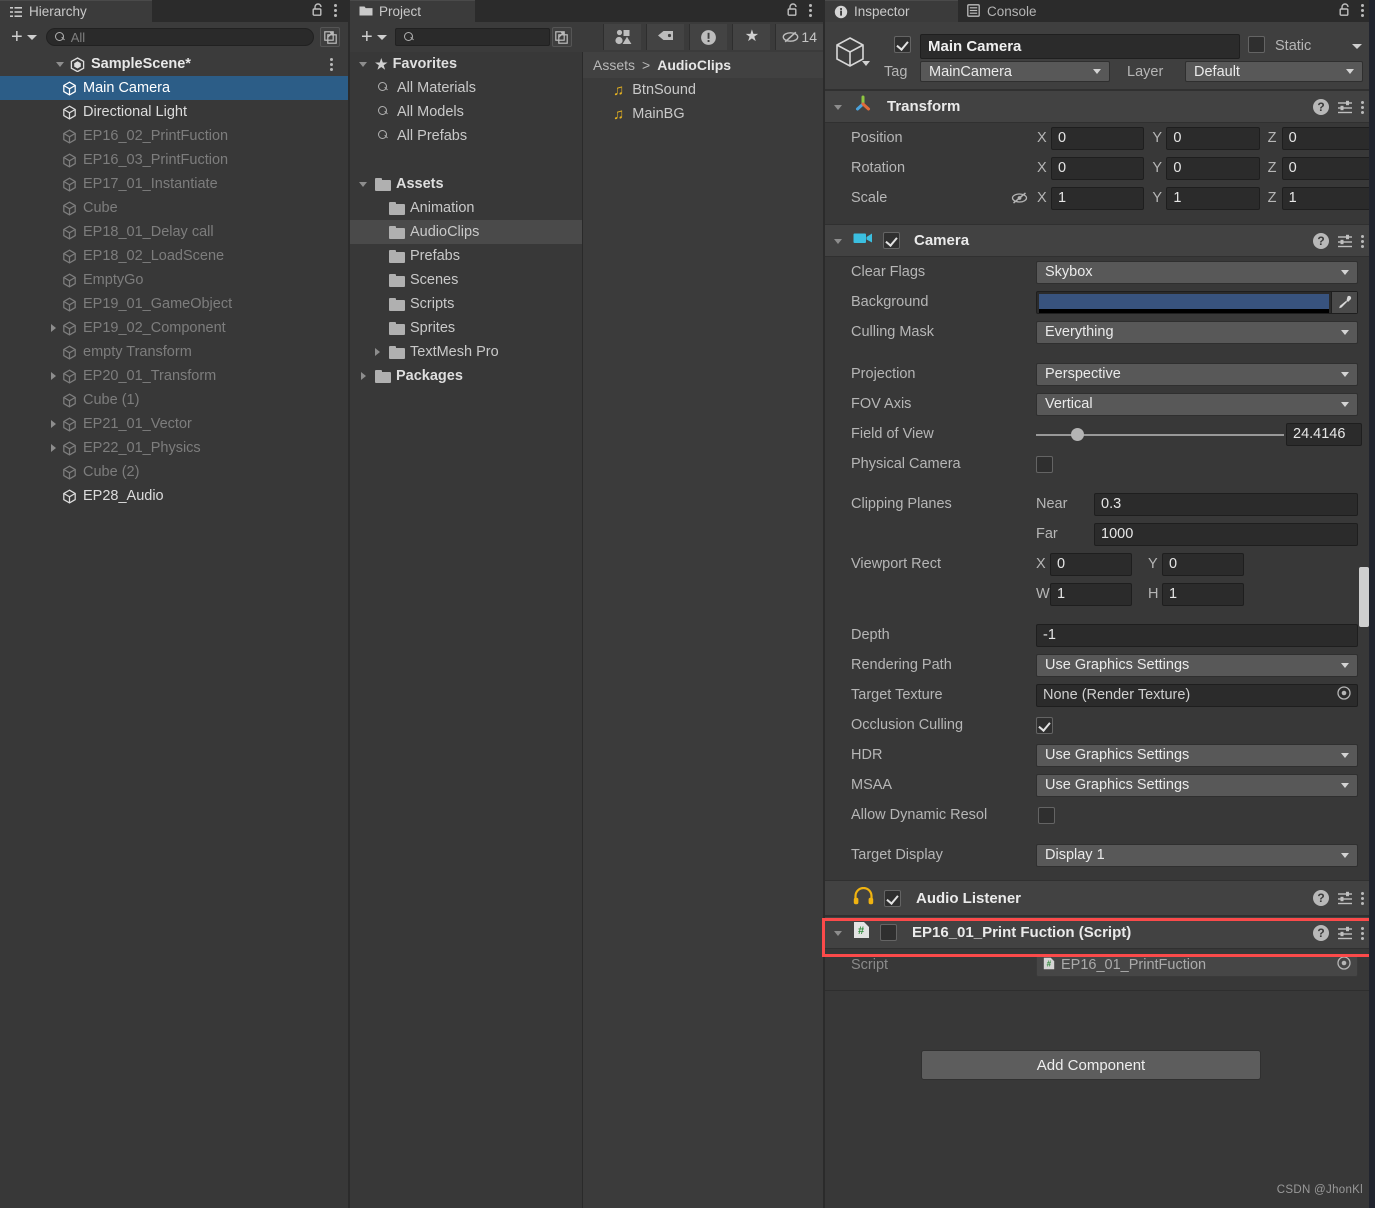  What do you see at coordinates (1197, 374) in the screenshot?
I see `projection-dropdown: Perspective` at bounding box center [1197, 374].